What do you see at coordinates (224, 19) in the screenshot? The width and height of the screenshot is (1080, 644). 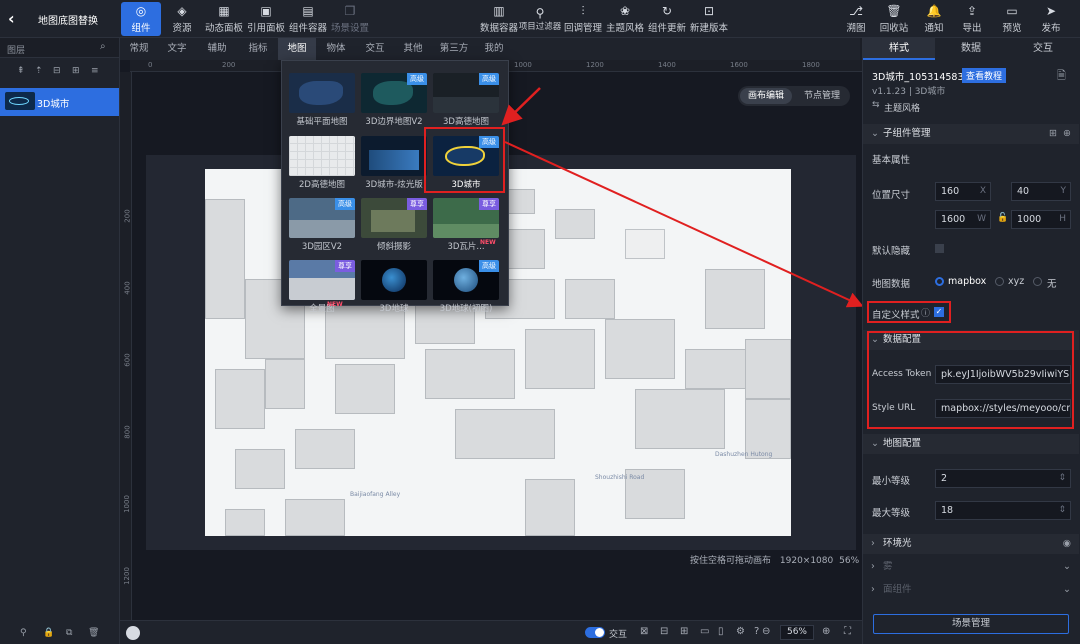 I see `toolbar-dynamic-panel-button: ▦ 动态面板` at bounding box center [224, 19].